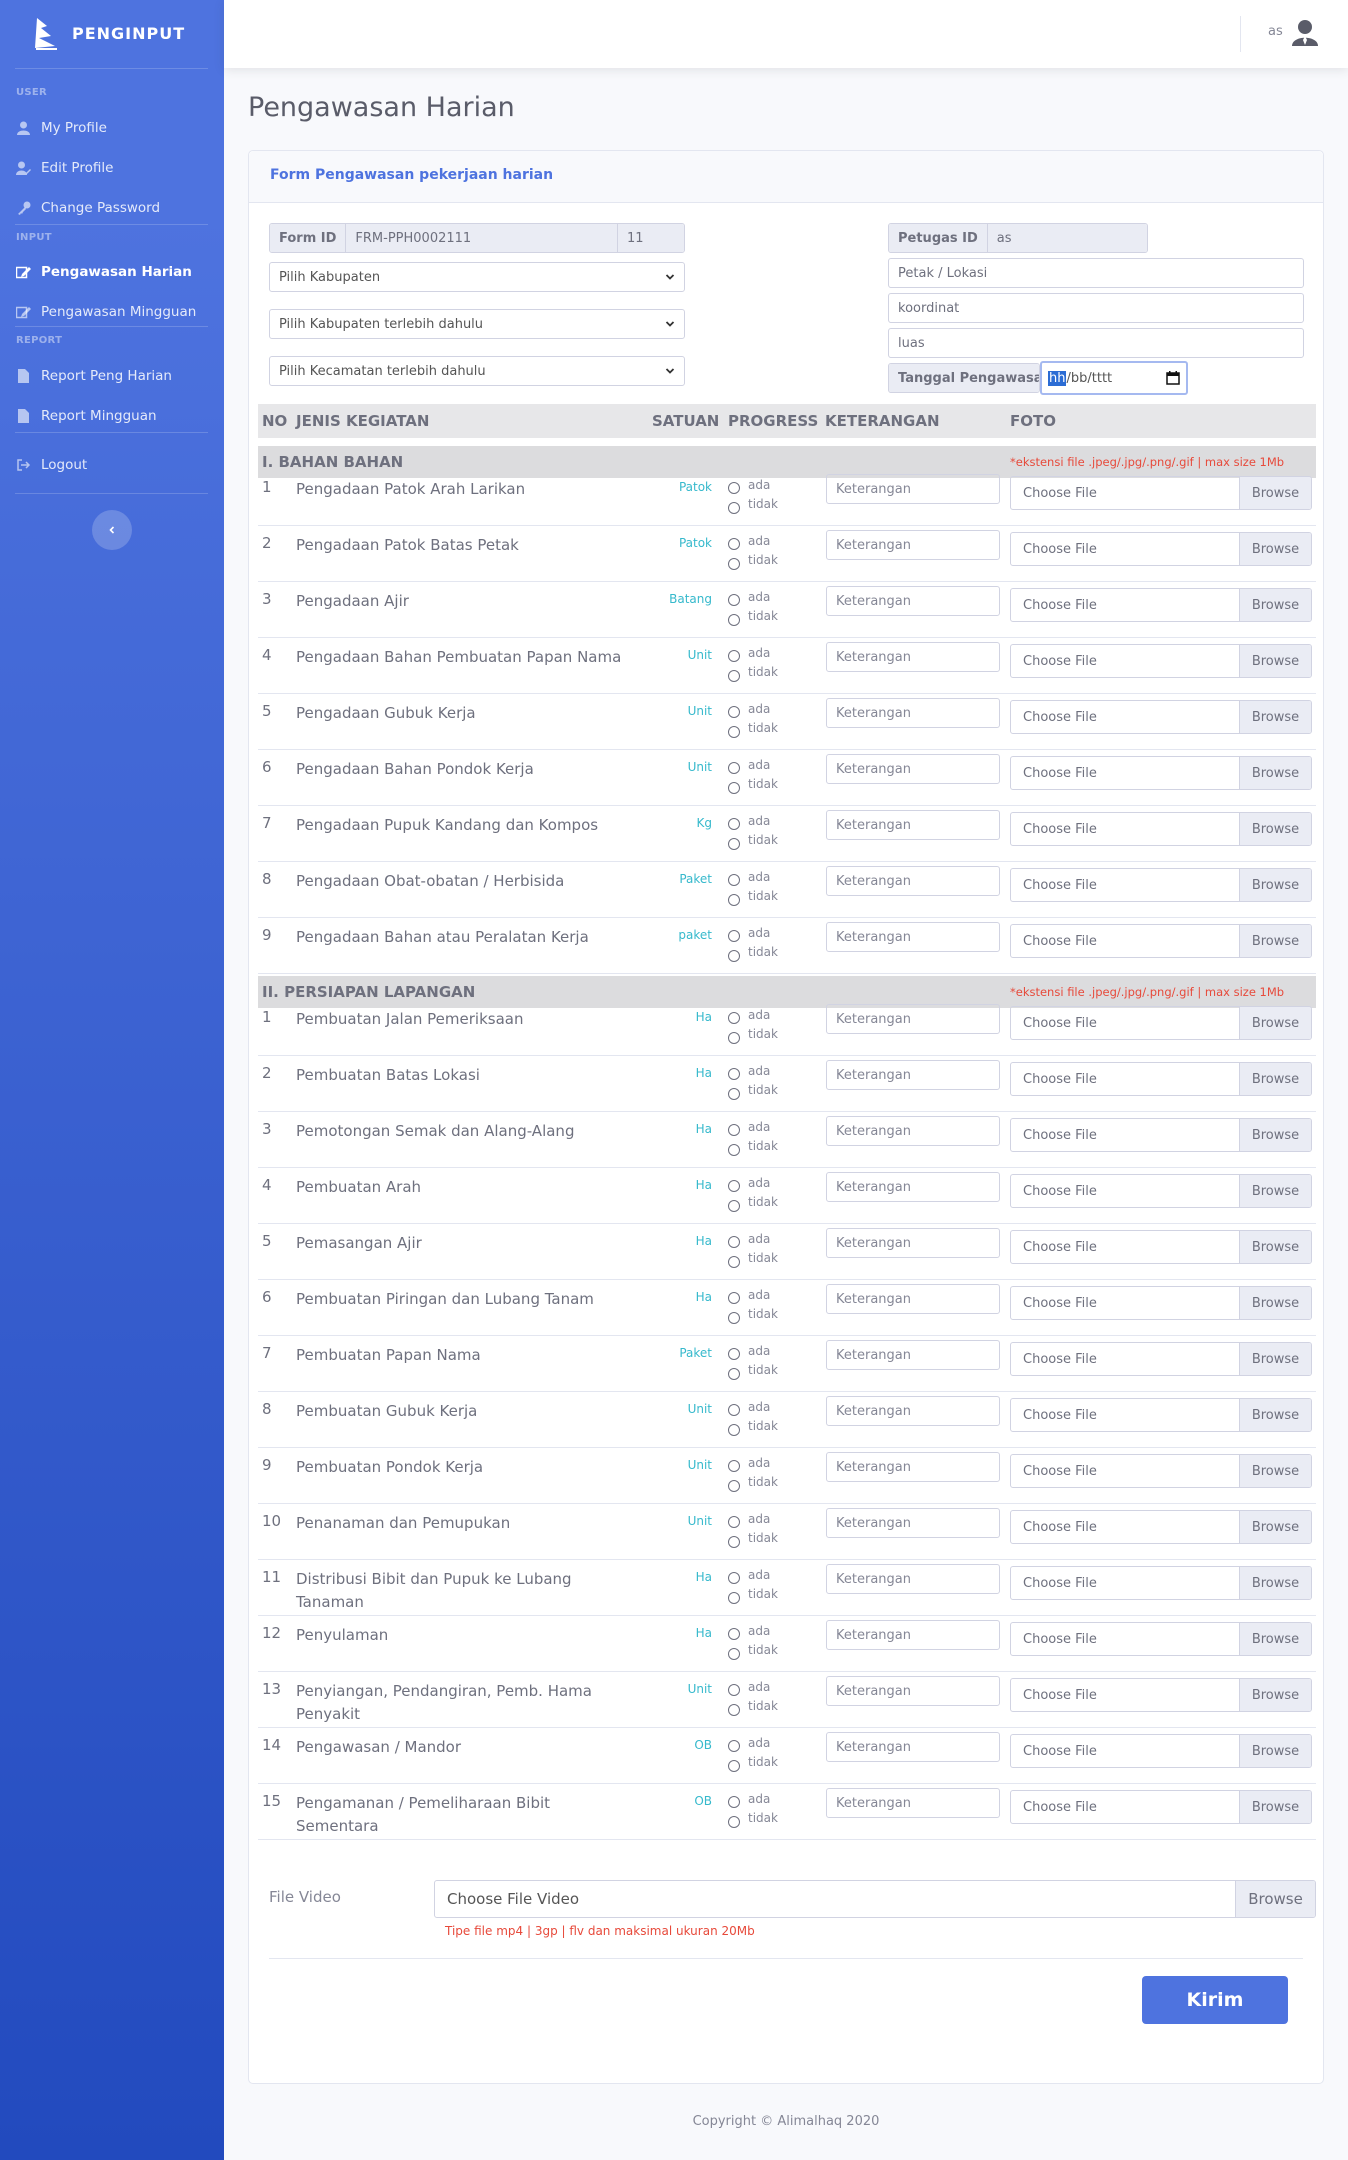 The image size is (1348, 2160). Describe the element at coordinates (1173, 378) in the screenshot. I see `calendar-icon` at that location.